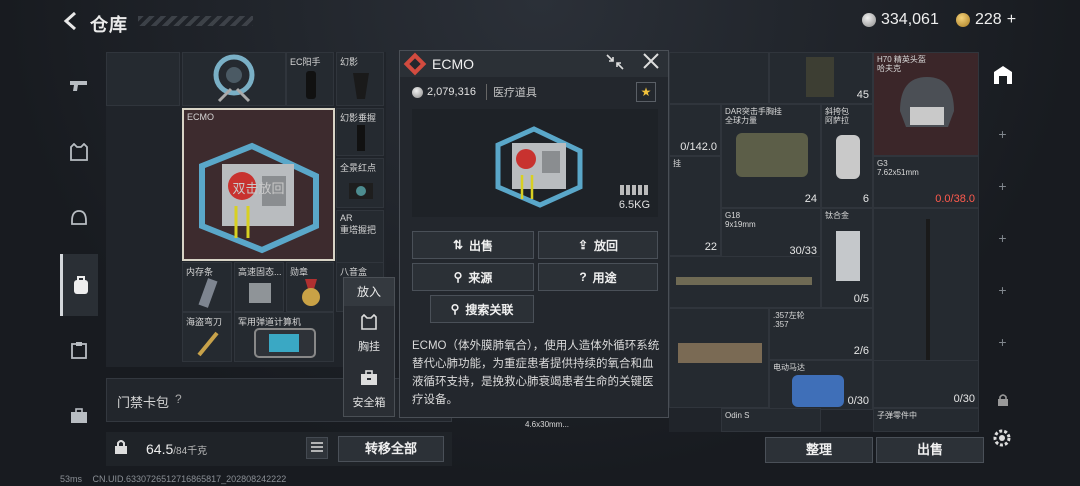 This screenshot has height=486, width=1080. What do you see at coordinates (964, 399) in the screenshot?
I see `item-count: 0/30` at bounding box center [964, 399].